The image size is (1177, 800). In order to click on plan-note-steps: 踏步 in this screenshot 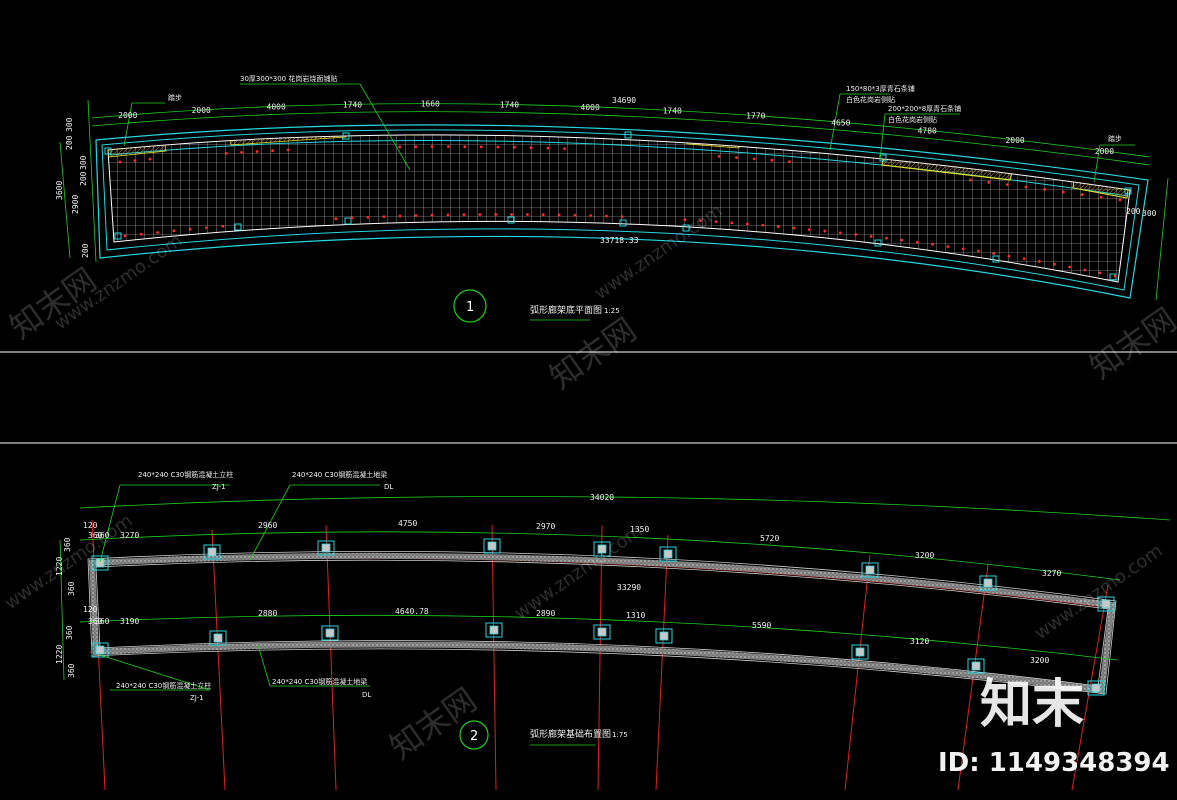, I will do `click(175, 97)`.